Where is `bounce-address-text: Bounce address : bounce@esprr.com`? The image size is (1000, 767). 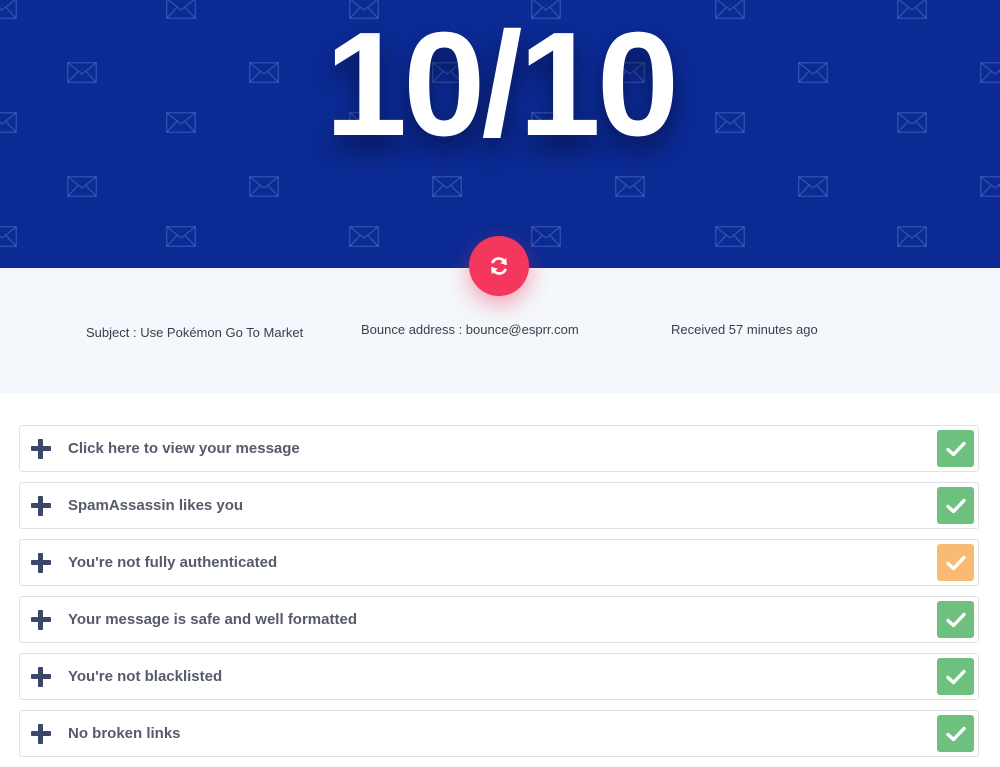
bounce-address-text: Bounce address : bounce@esprr.com is located at coordinates (470, 329).